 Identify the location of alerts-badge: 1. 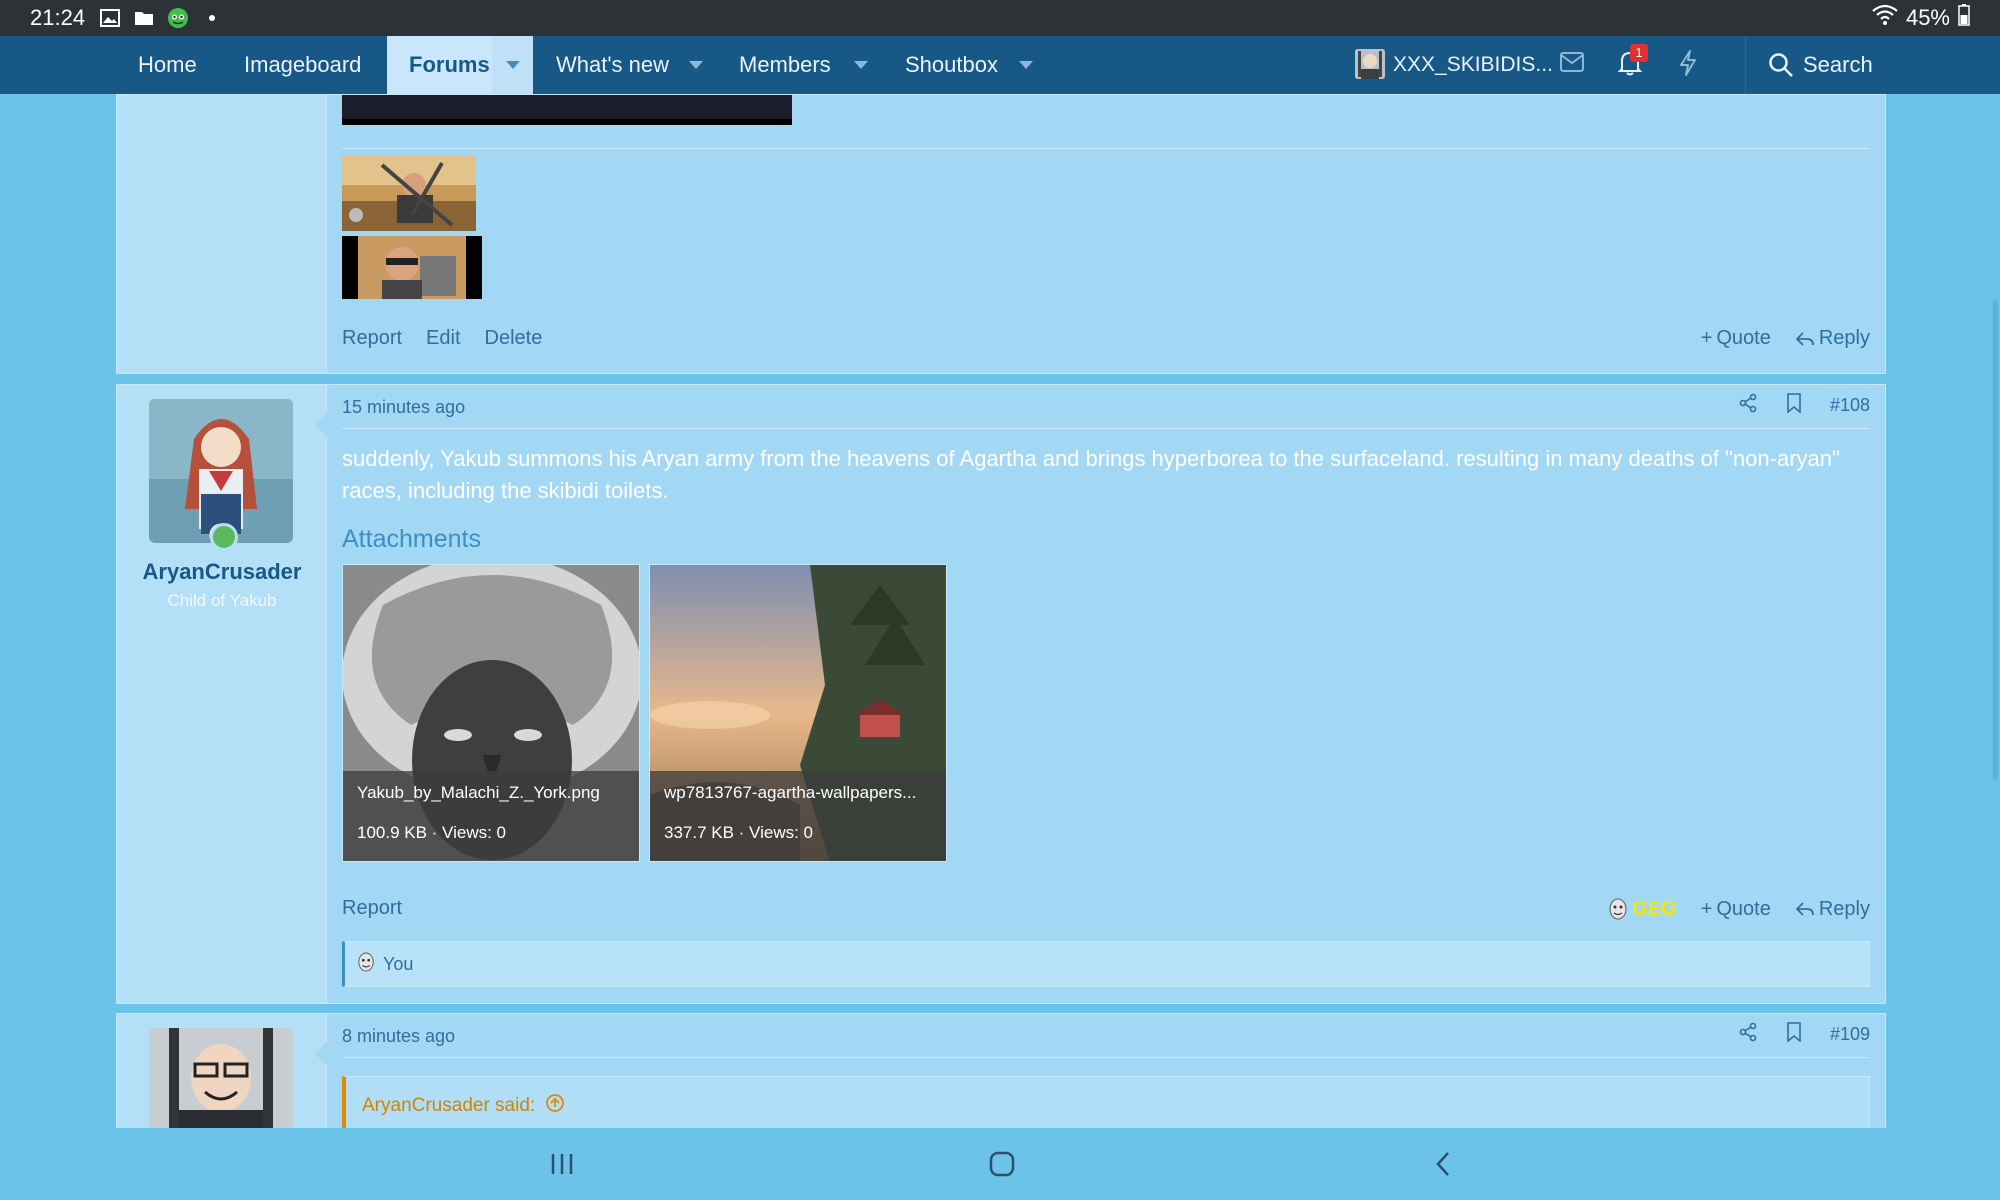
(1639, 53).